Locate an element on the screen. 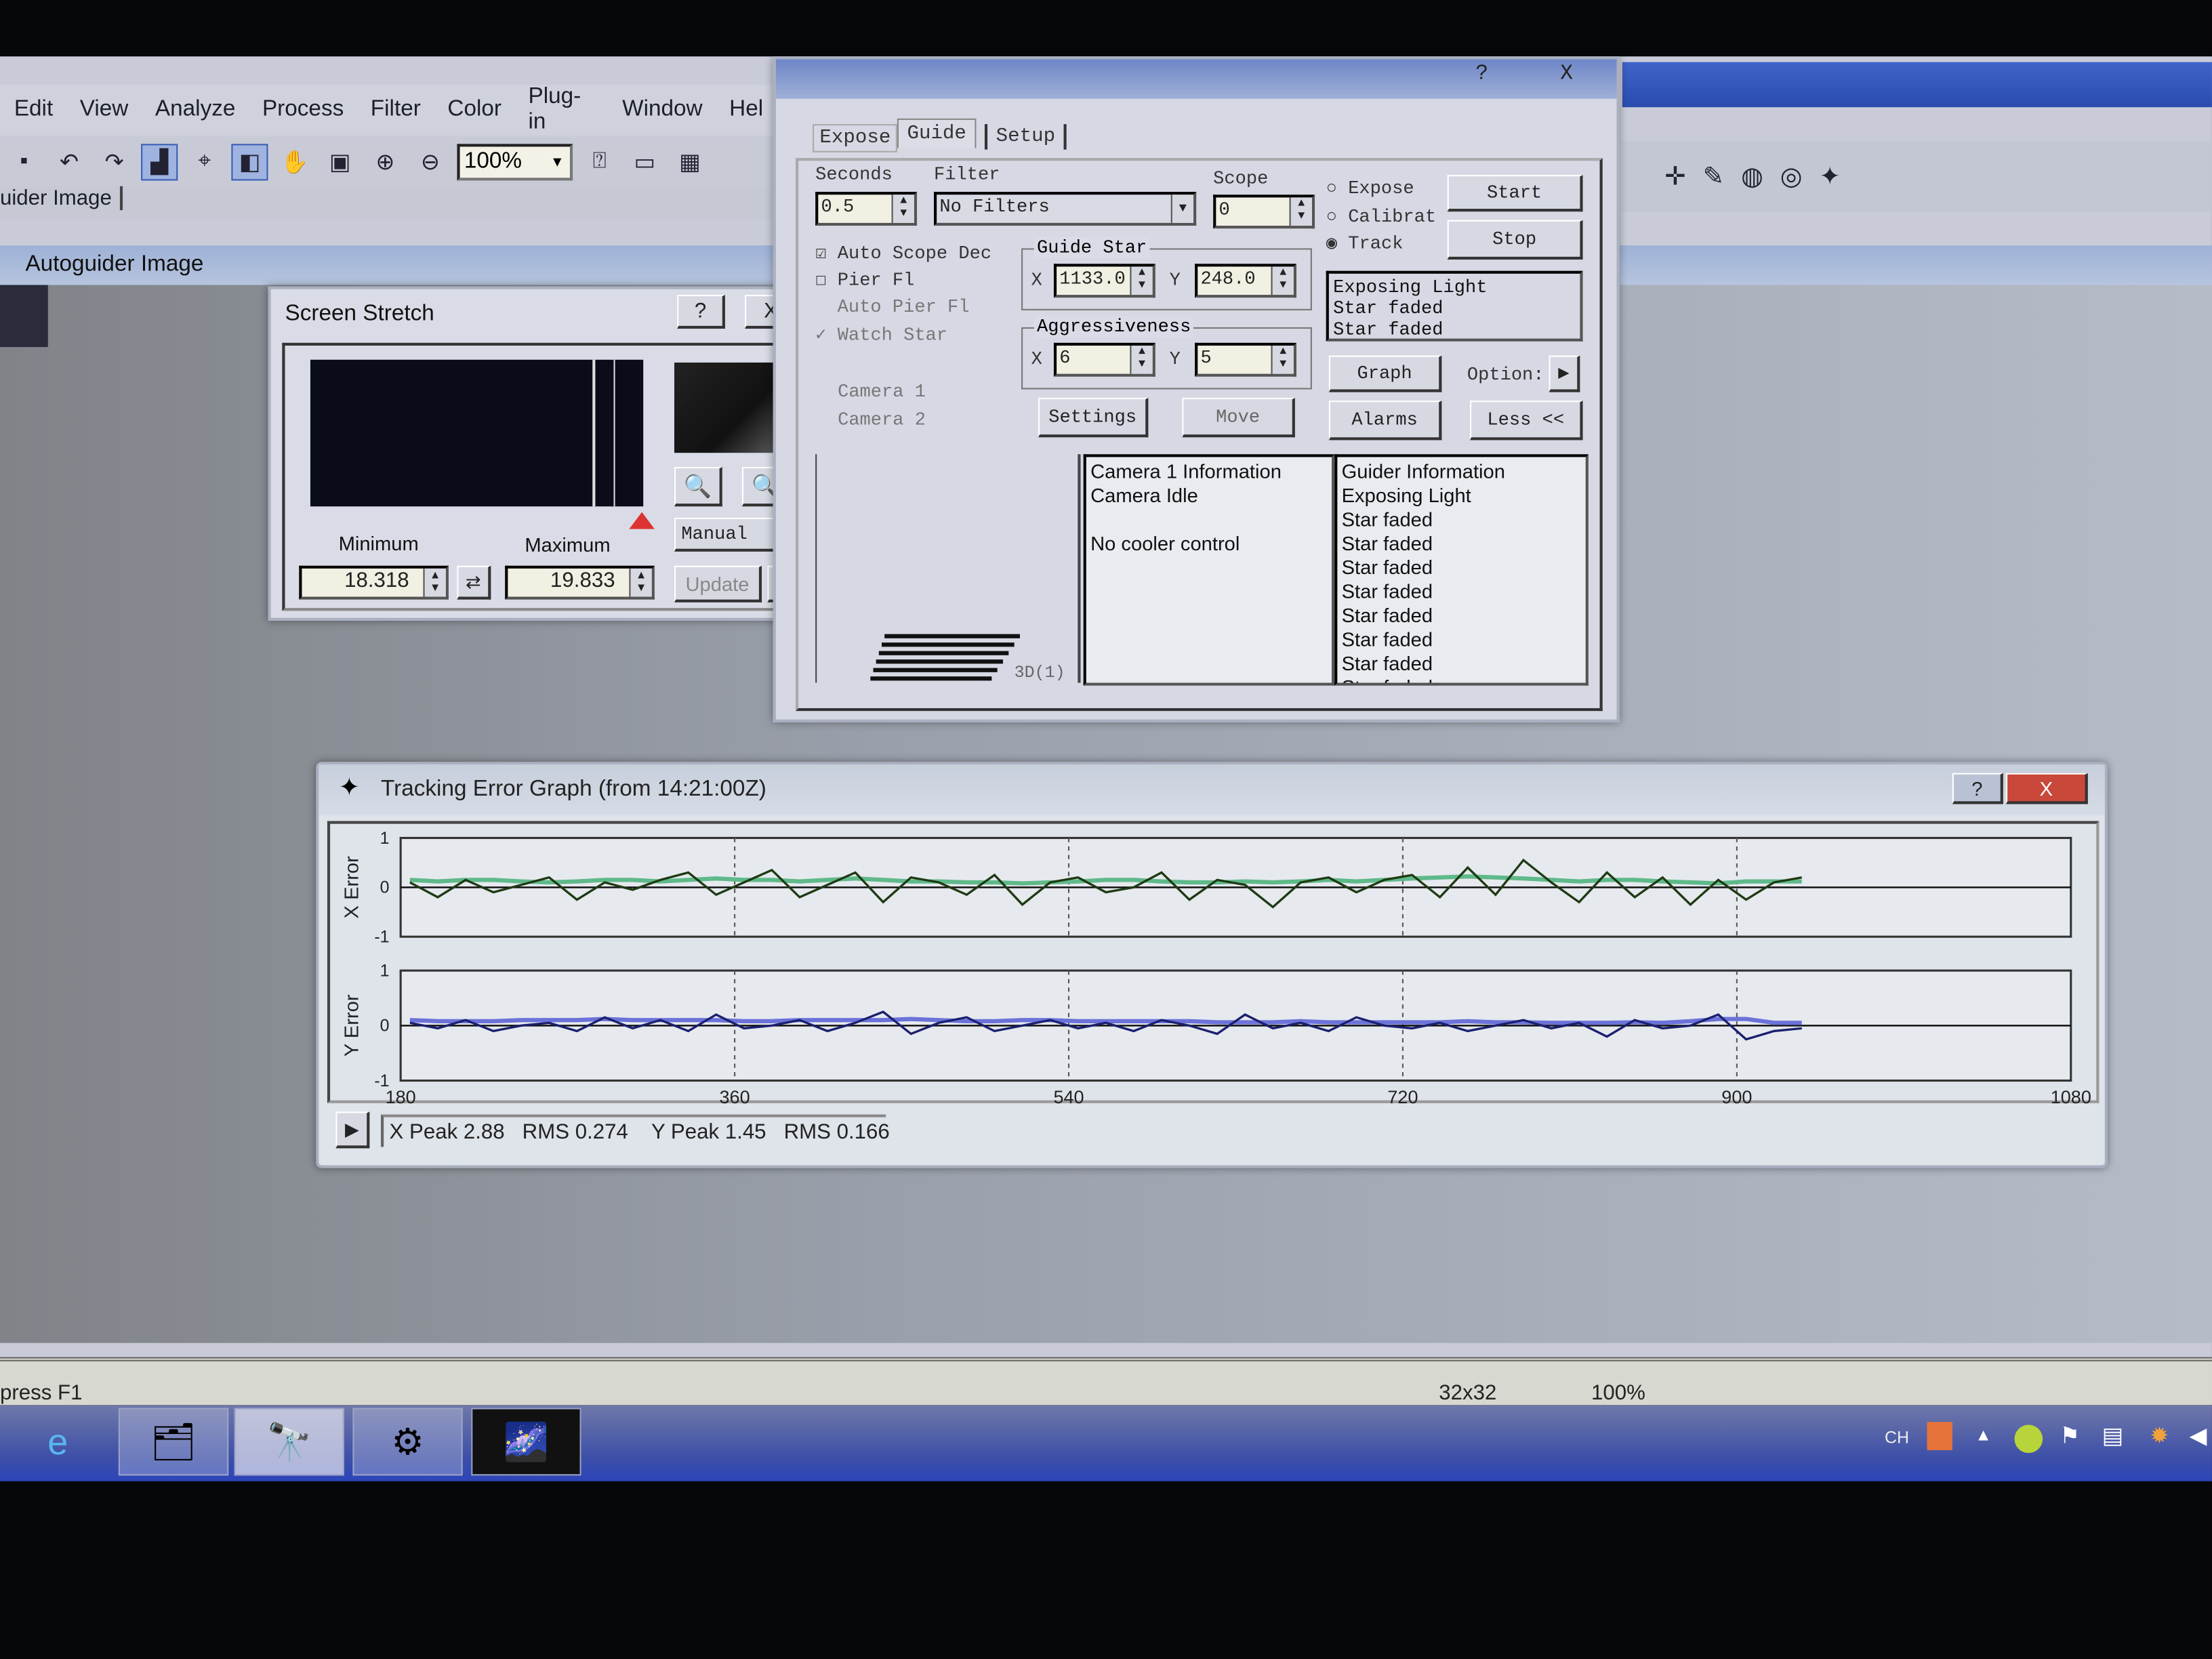  logo-icon is located at coordinates (945, 657).